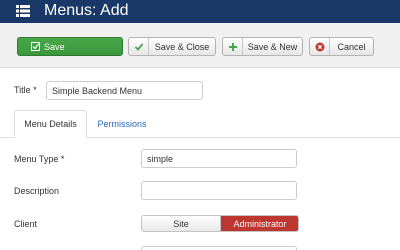  Describe the element at coordinates (351, 46) in the screenshot. I see `cancel-button-label: Cancel` at that location.